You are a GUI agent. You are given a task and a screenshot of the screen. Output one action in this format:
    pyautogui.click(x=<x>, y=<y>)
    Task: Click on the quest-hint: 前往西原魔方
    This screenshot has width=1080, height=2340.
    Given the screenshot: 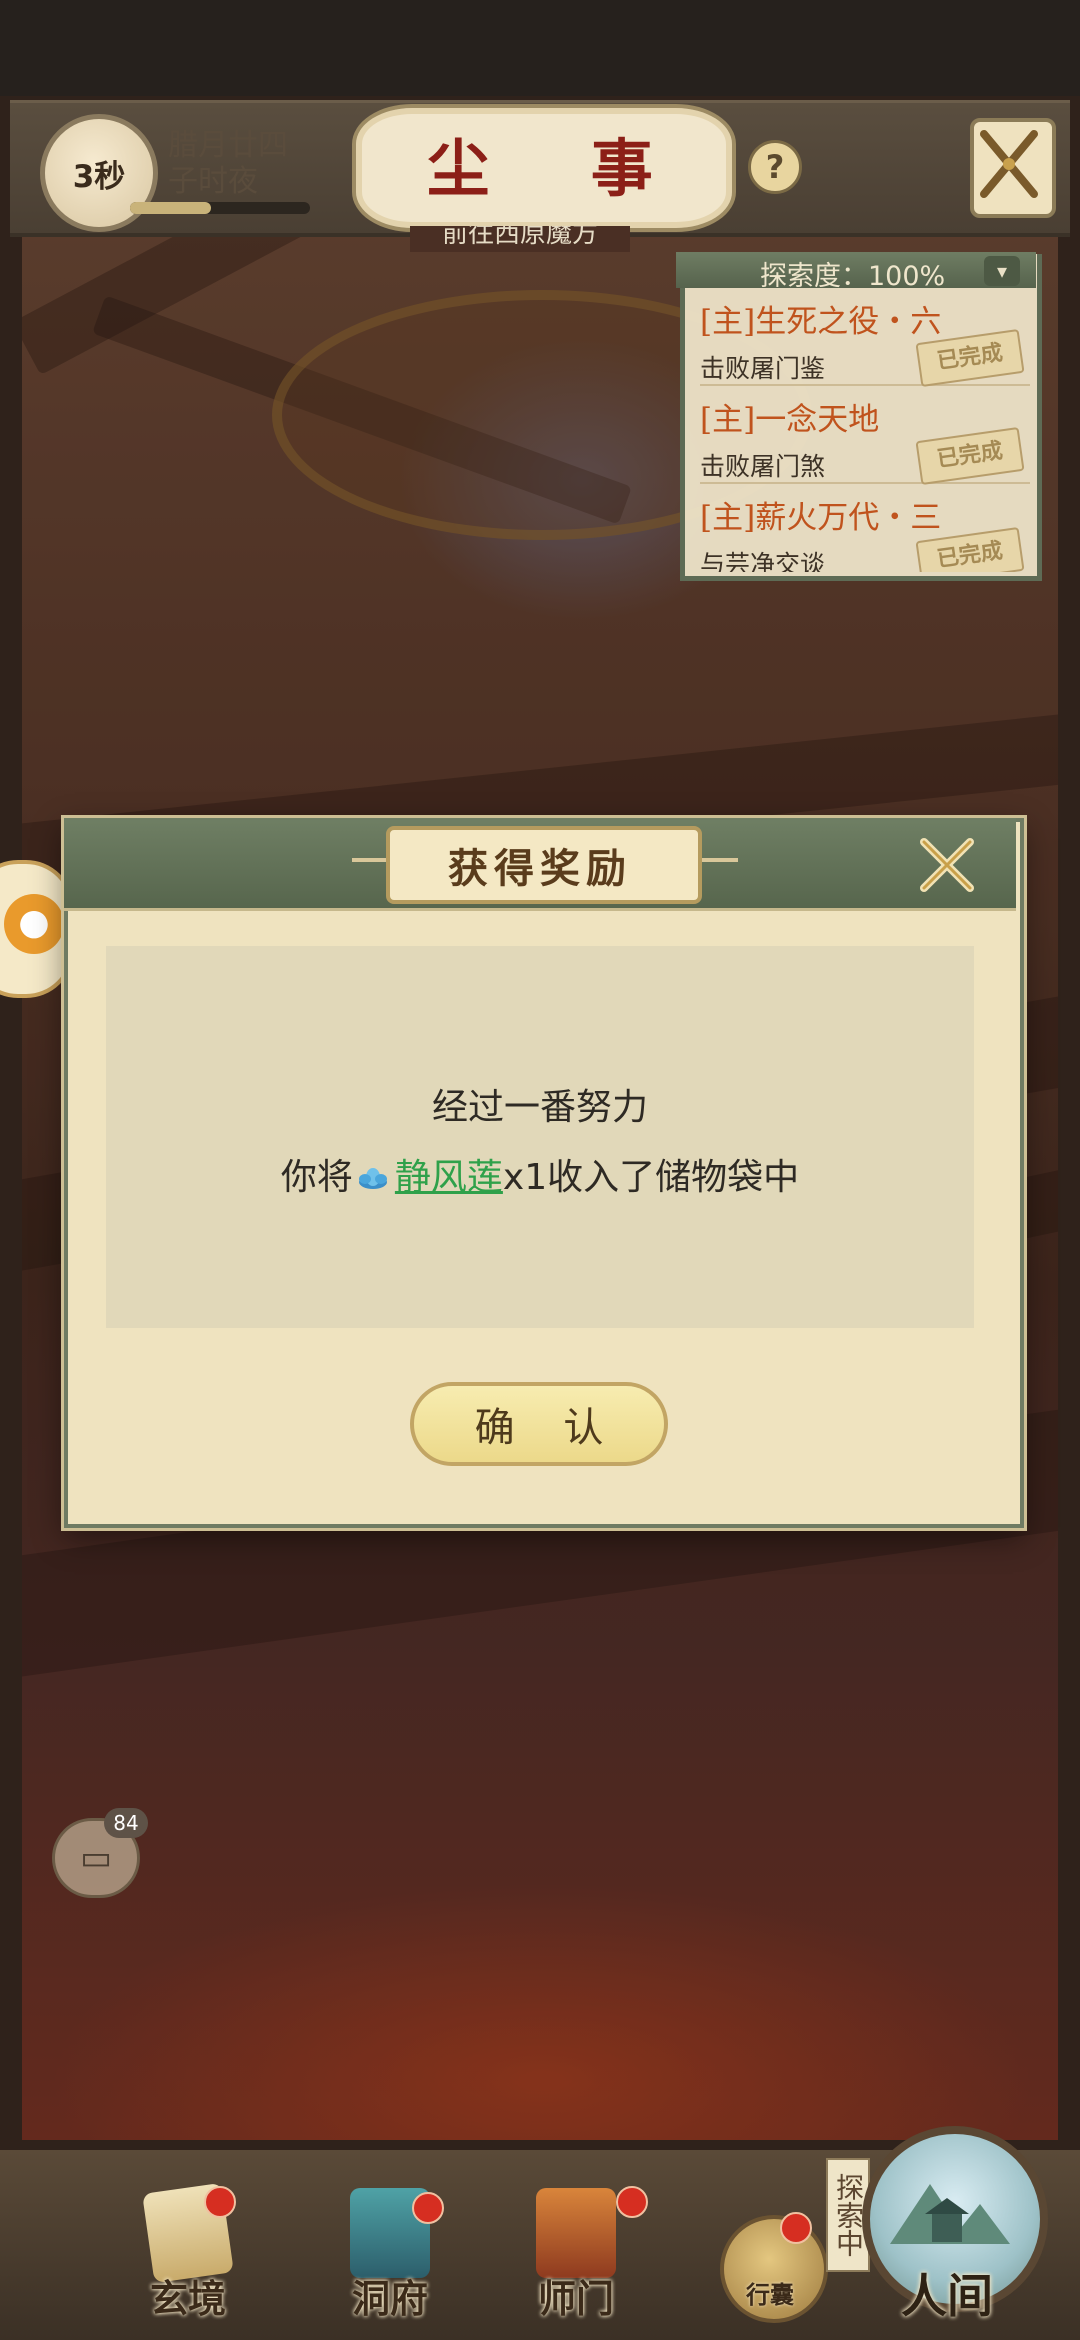 What is the action you would take?
    pyautogui.click(x=520, y=239)
    